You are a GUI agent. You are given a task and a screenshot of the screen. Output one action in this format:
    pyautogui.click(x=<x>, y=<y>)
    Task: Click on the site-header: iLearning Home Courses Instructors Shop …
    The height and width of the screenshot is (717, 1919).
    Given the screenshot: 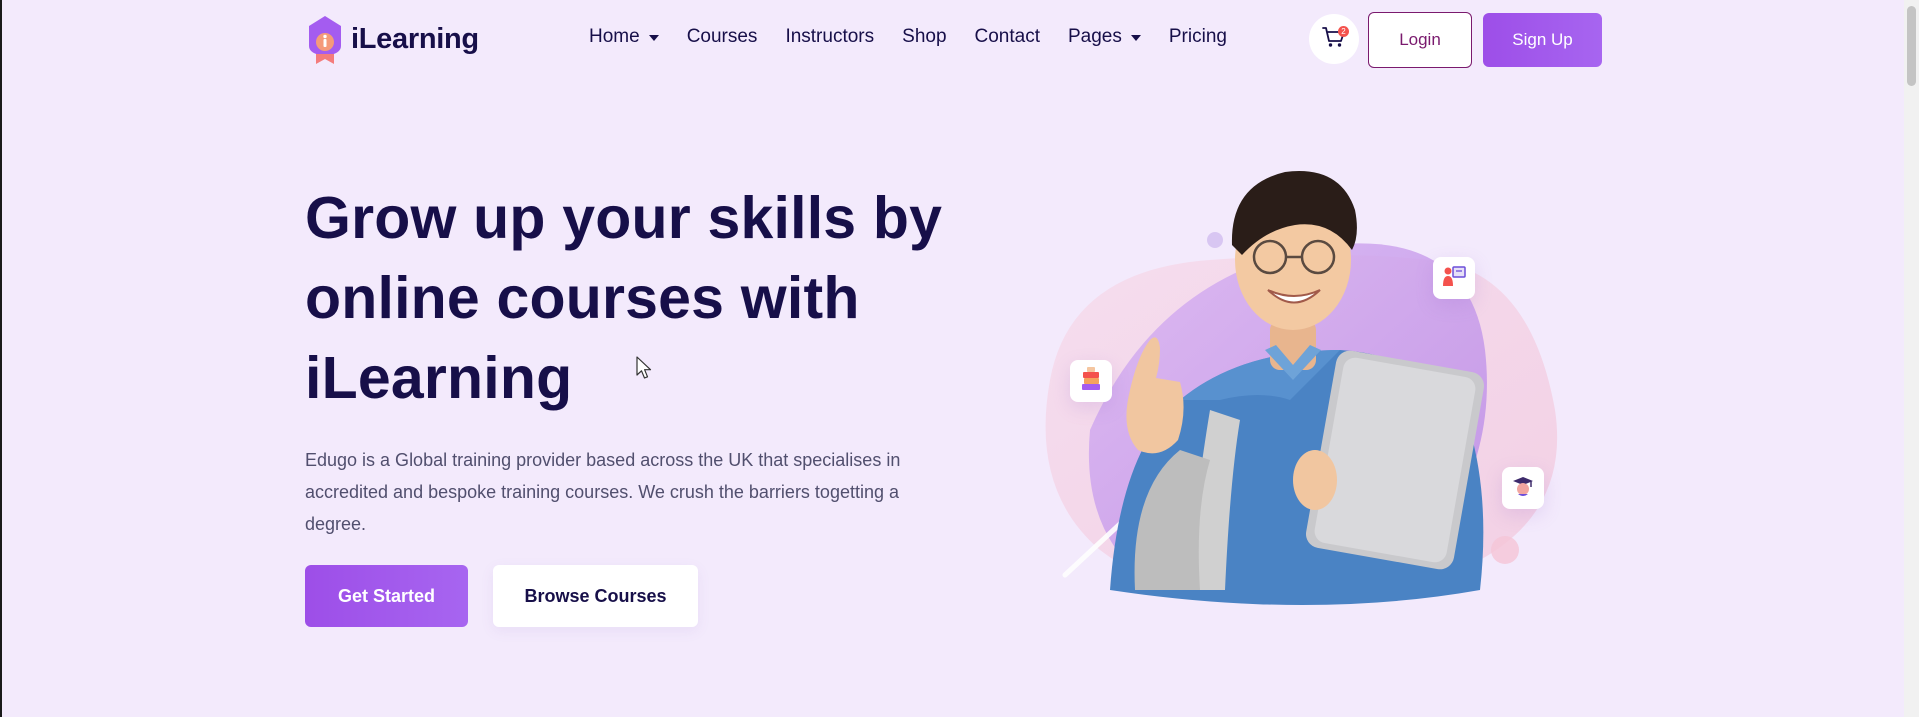 What is the action you would take?
    pyautogui.click(x=953, y=40)
    